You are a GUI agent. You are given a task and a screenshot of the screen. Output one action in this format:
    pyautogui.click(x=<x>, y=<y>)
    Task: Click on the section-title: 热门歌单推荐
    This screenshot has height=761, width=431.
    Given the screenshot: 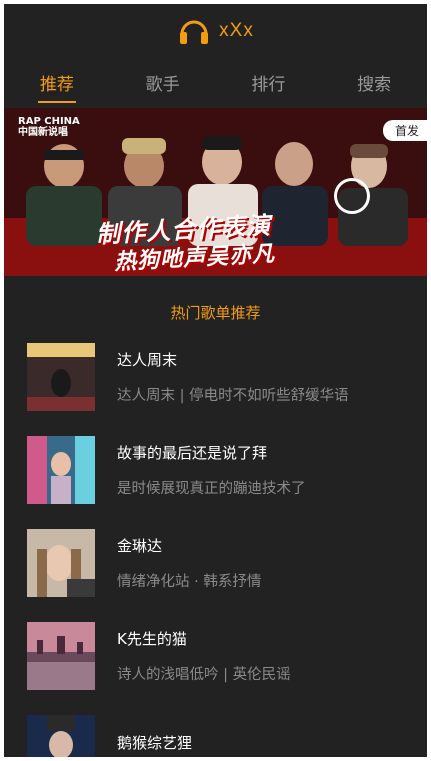 What is the action you would take?
    pyautogui.click(x=215, y=313)
    